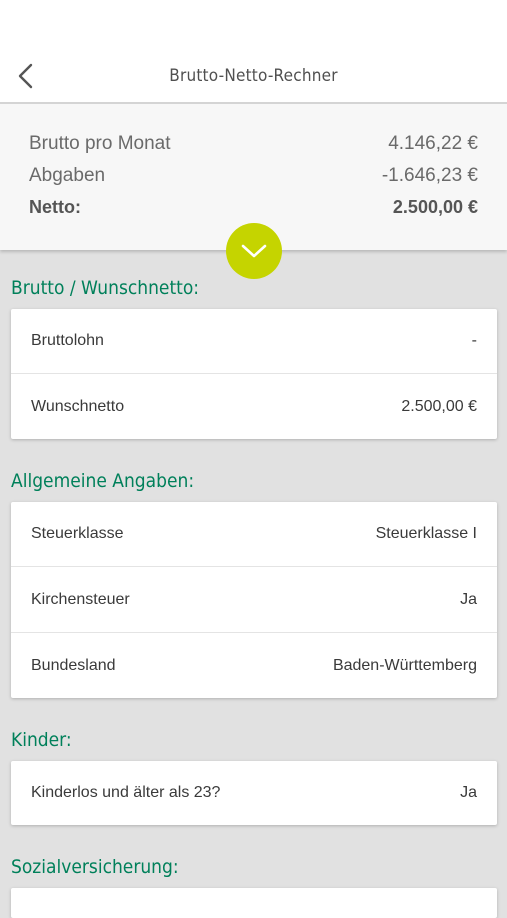 The width and height of the screenshot is (507, 918). I want to click on section-title-brutto: Brutto / Wunschnetto:, so click(105, 288).